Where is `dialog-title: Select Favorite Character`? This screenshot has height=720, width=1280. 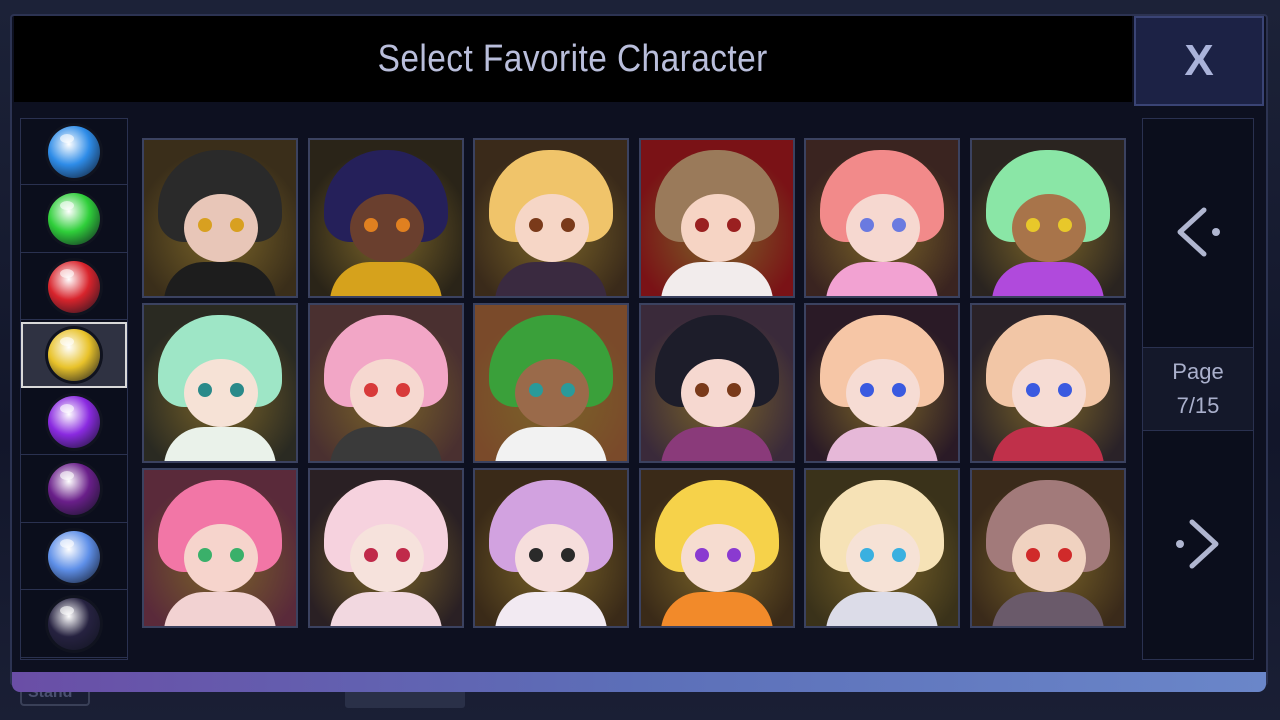
dialog-title: Select Favorite Character is located at coordinates (573, 58).